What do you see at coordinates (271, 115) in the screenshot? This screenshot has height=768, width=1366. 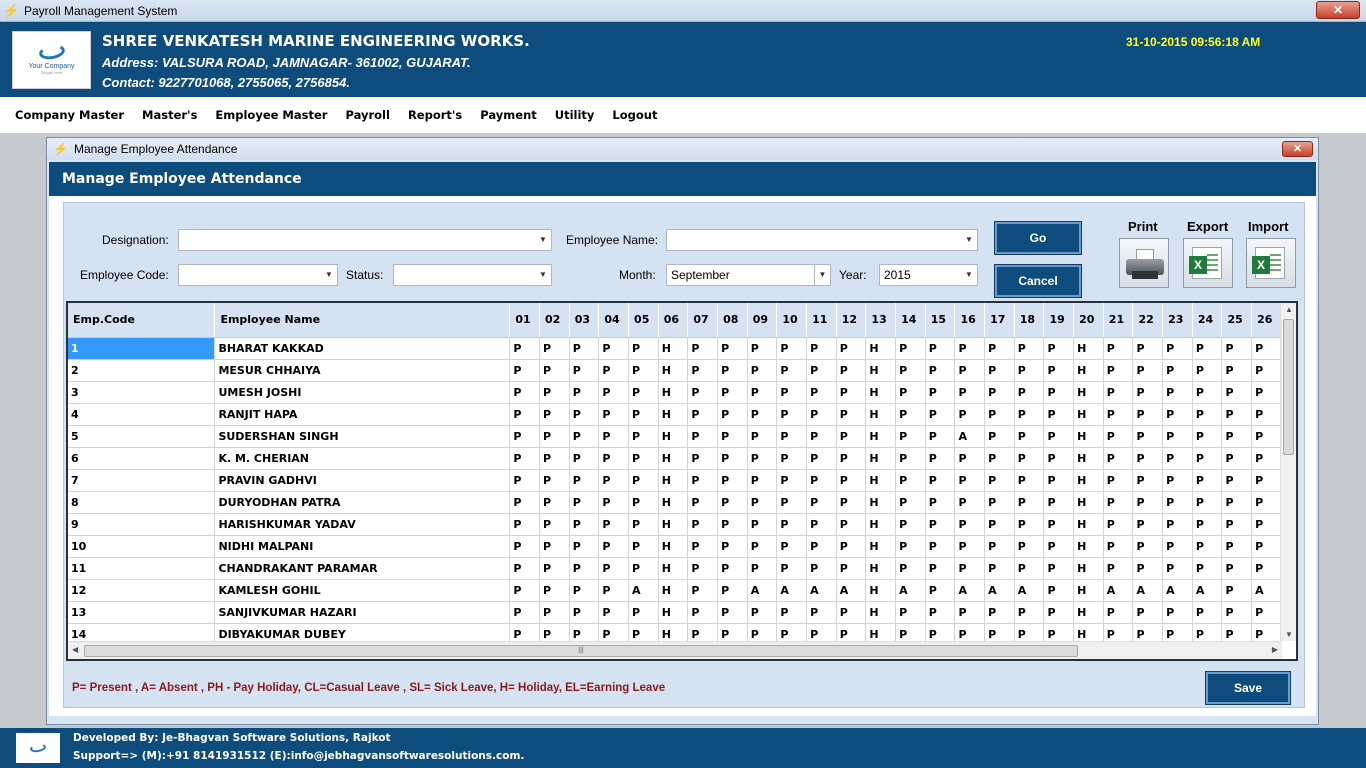 I see `menu-employee-master: Employee Master` at bounding box center [271, 115].